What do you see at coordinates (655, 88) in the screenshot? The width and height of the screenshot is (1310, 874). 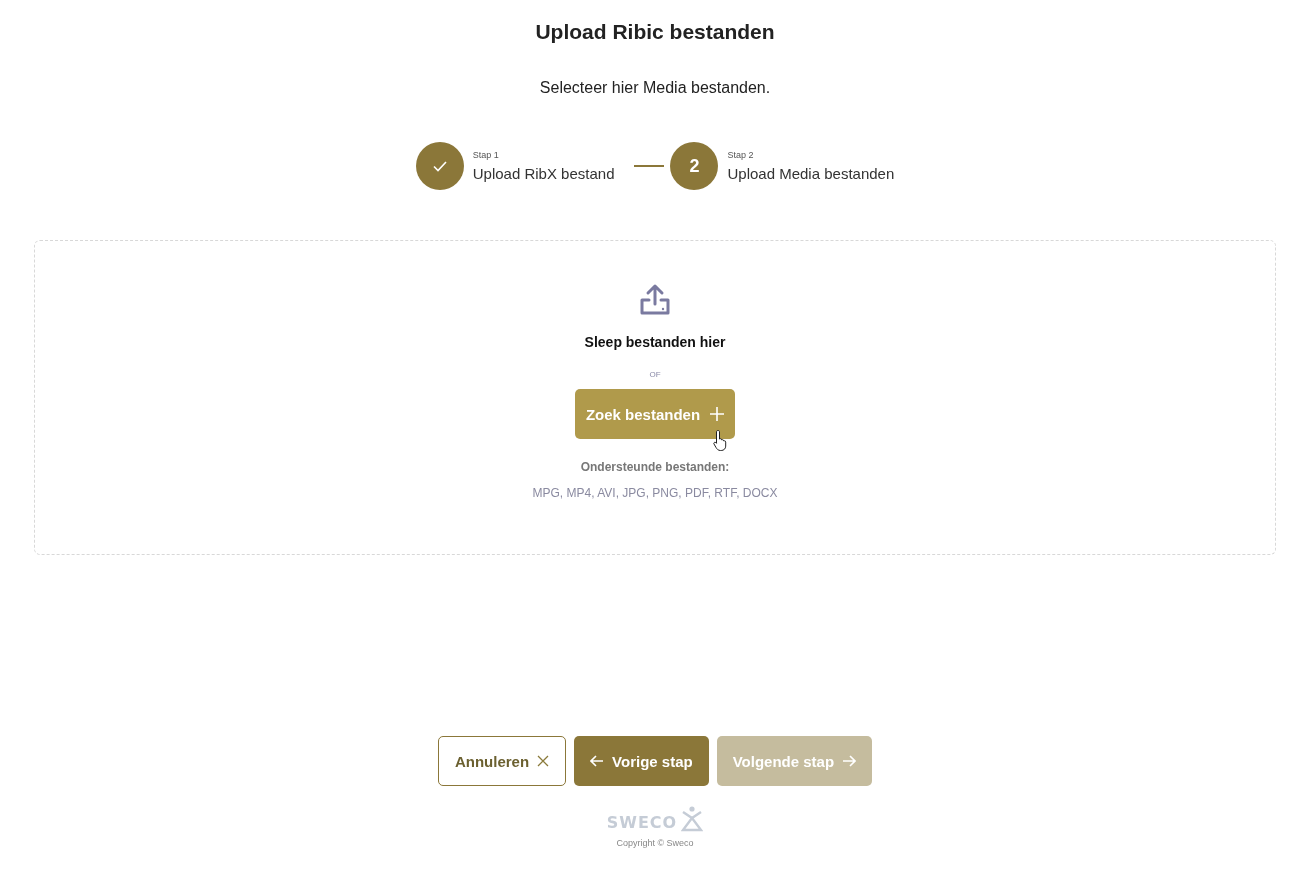 I see `page-subtitle: Selecteer hier Media bestanden.` at bounding box center [655, 88].